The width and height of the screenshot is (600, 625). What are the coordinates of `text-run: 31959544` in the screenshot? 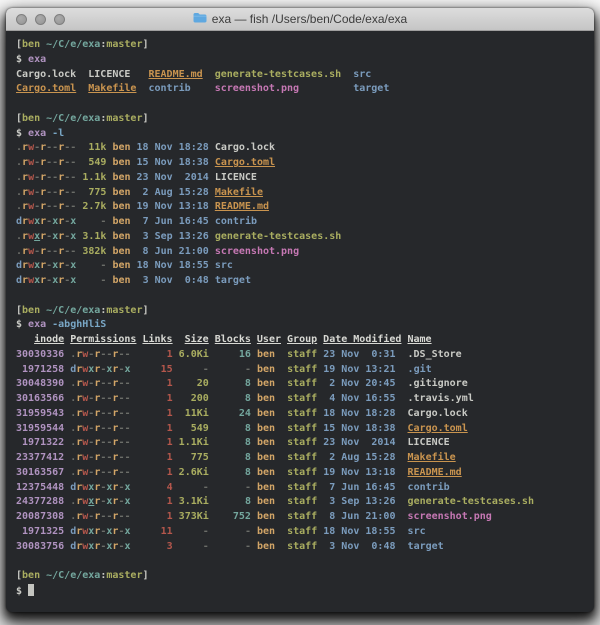 It's located at (40, 428).